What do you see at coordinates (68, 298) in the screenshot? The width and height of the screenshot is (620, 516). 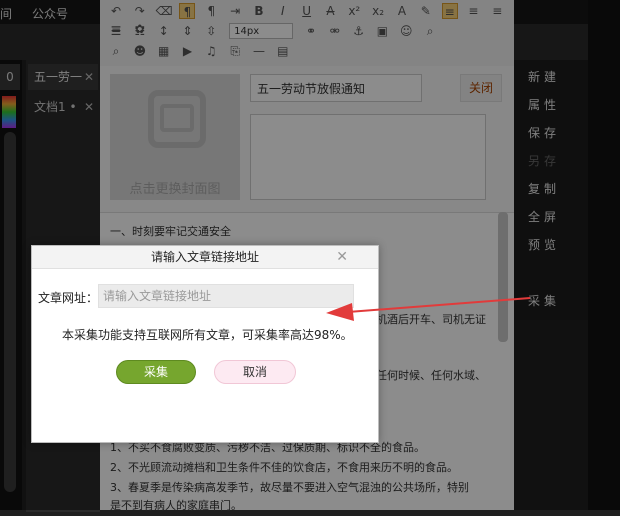 I see `url-label: 文章网址：` at bounding box center [68, 298].